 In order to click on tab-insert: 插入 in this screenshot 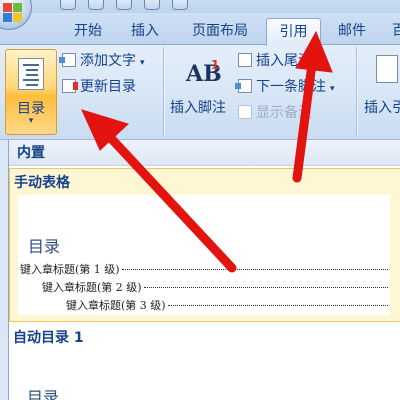, I will do `click(145, 32)`.